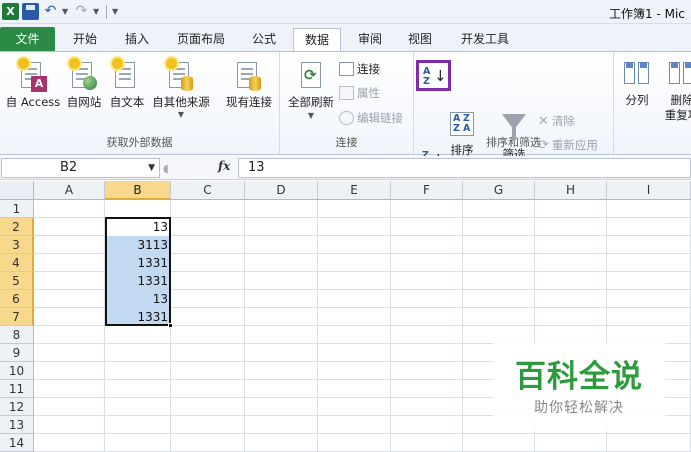 Image resolution: width=691 pixels, height=452 pixels. I want to click on formula-bar-resize-handle: ◖, so click(168, 168).